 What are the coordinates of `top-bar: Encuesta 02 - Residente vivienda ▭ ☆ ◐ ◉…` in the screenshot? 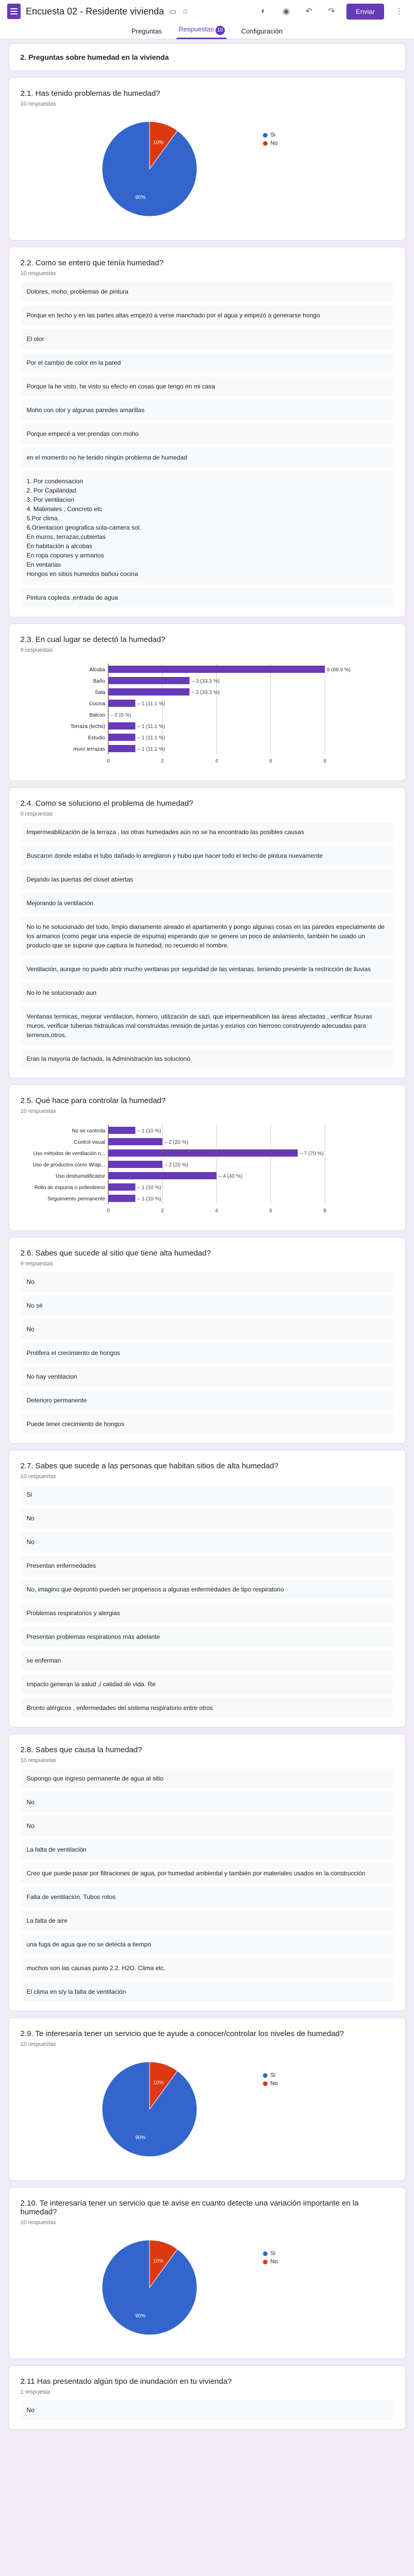 It's located at (207, 19).